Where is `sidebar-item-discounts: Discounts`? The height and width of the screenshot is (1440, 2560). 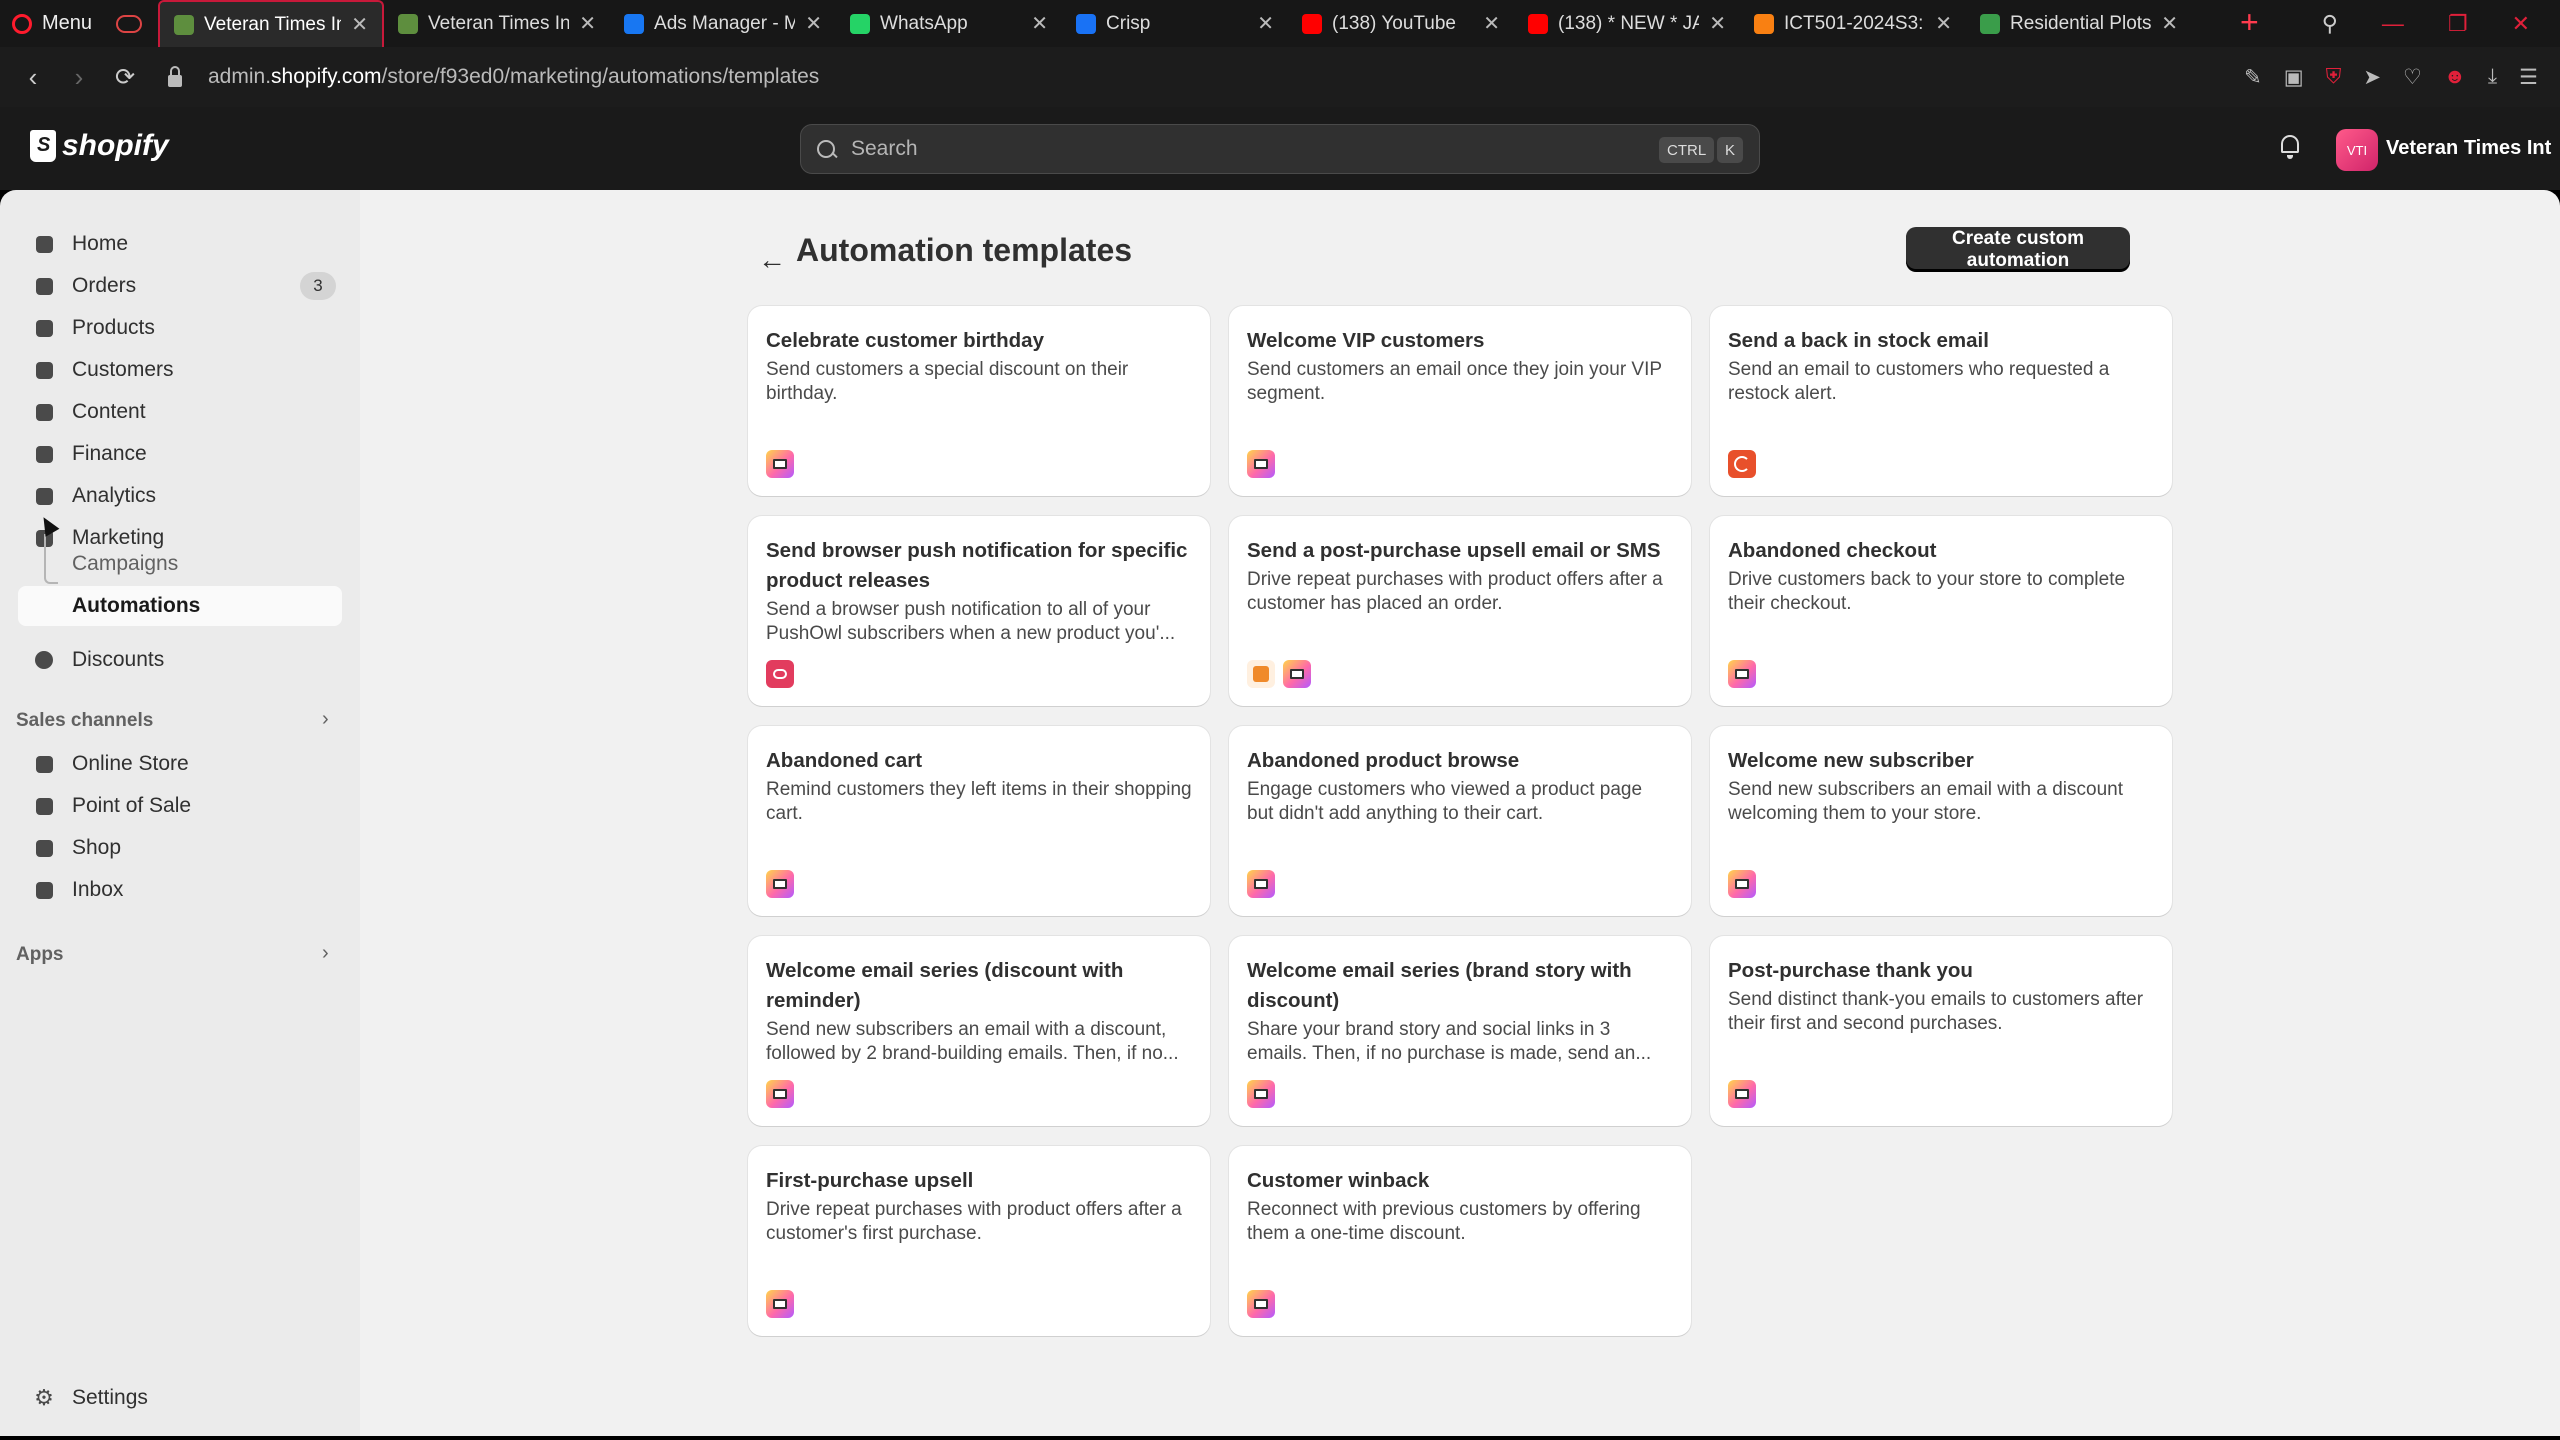 sidebar-item-discounts: Discounts is located at coordinates (99, 660).